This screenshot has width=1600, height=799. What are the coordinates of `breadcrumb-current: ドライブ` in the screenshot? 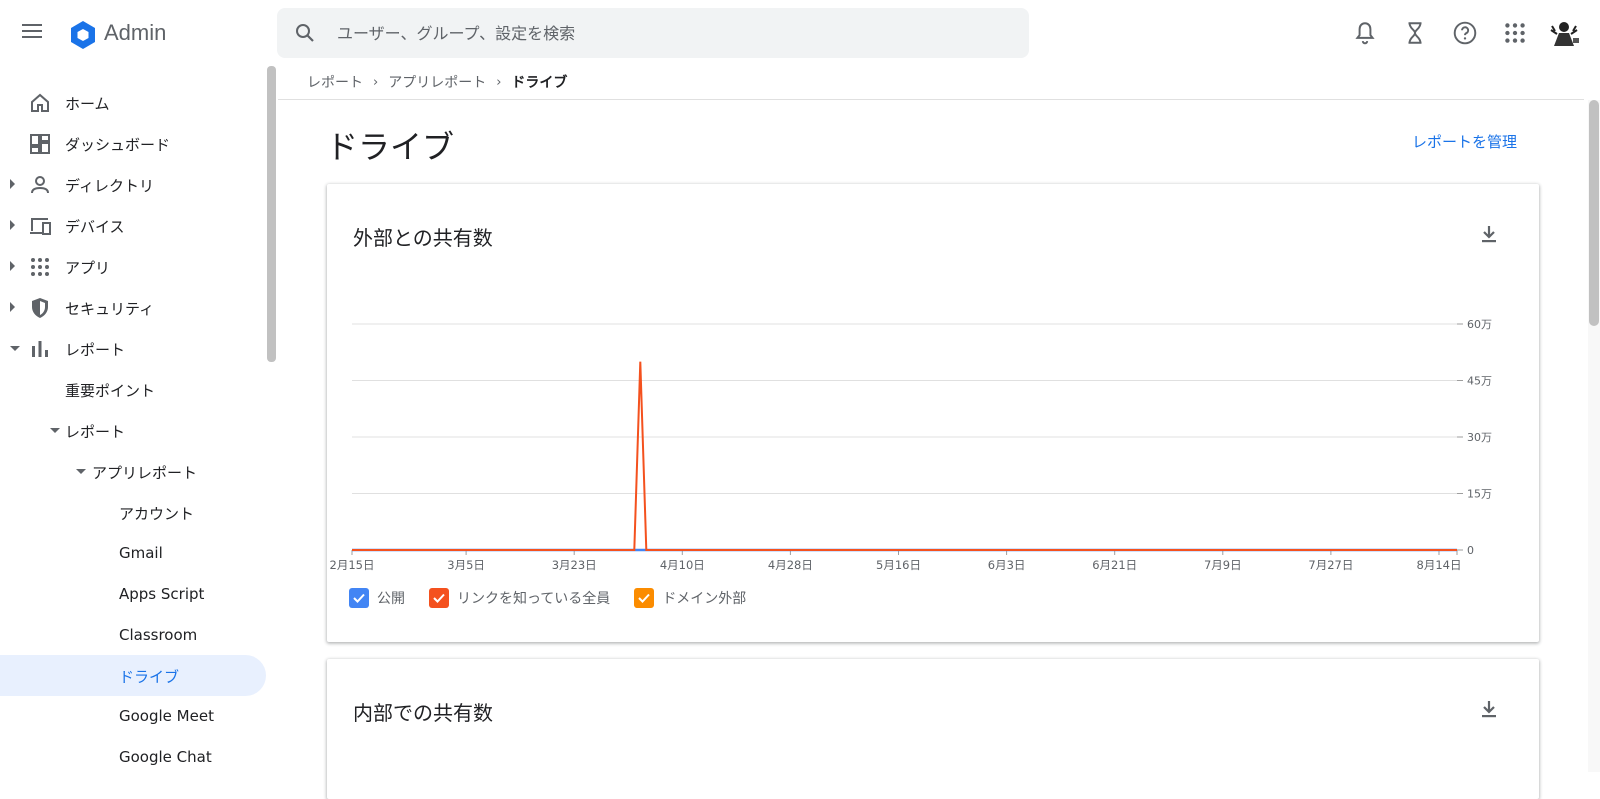 It's located at (539, 83).